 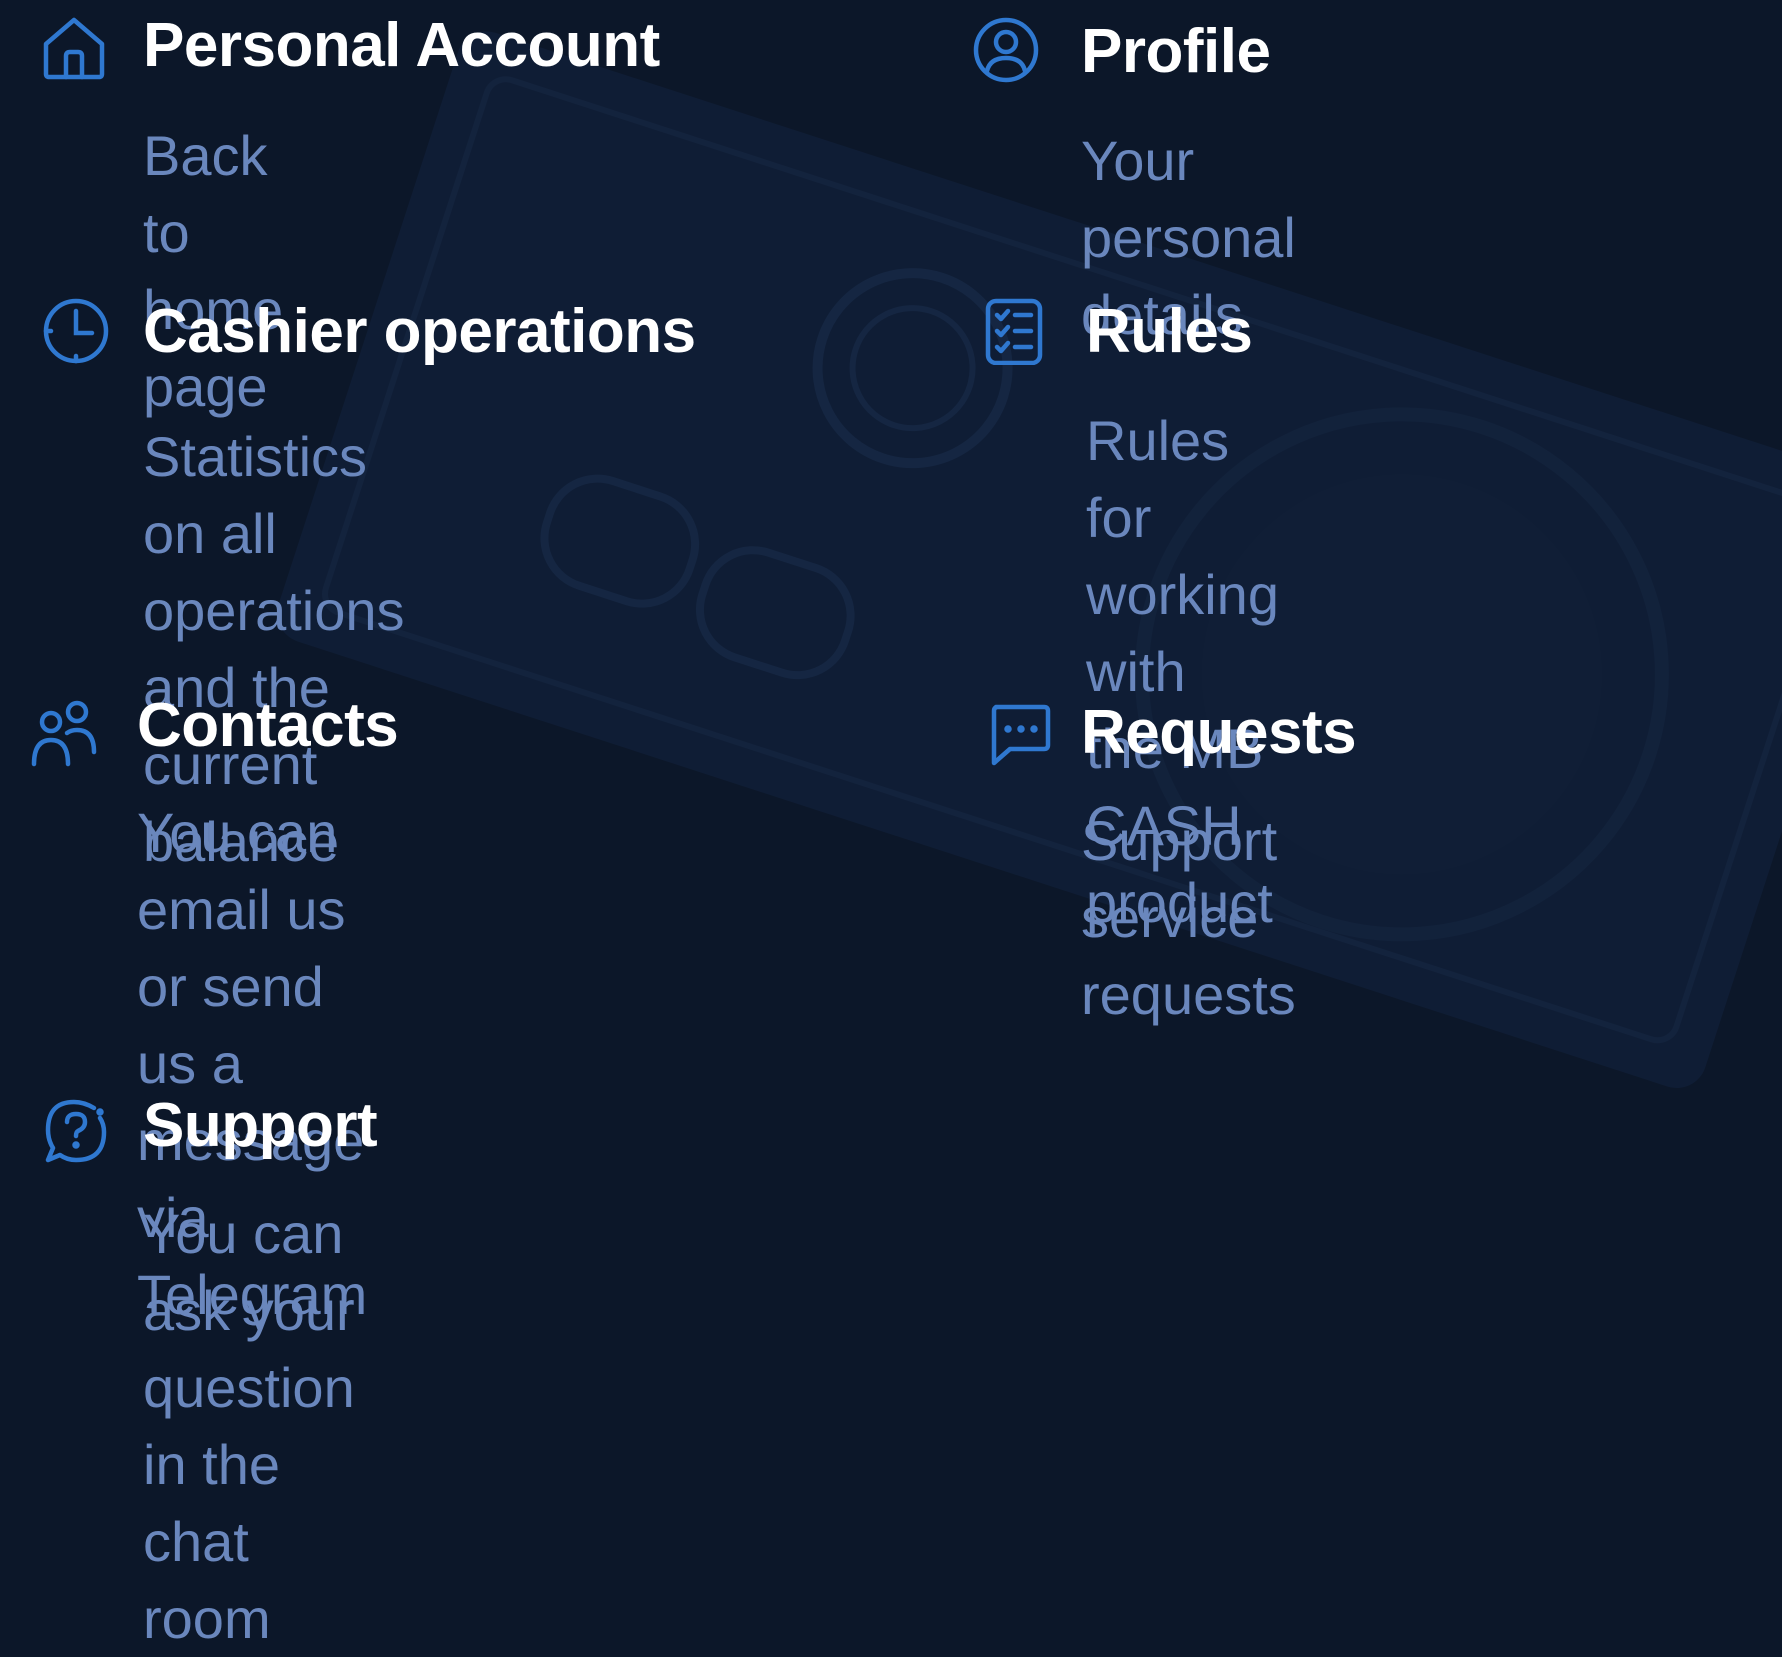 I want to click on chat-bubble-icon, so click(x=1020, y=735).